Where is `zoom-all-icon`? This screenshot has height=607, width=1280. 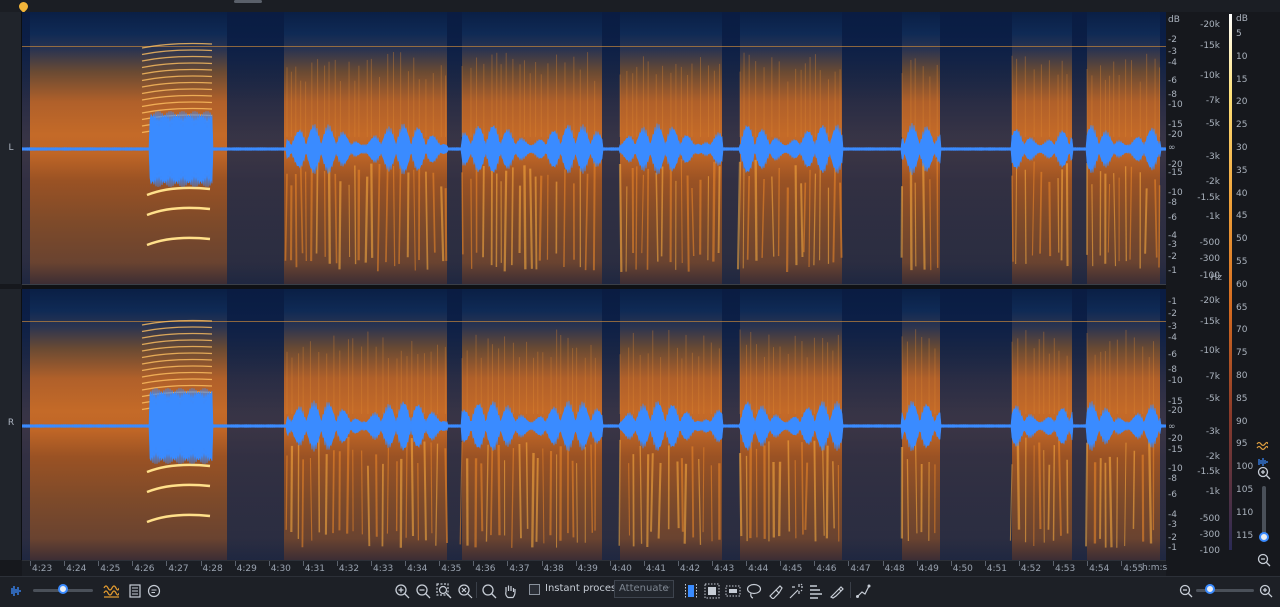 zoom-all-icon is located at coordinates (465, 591).